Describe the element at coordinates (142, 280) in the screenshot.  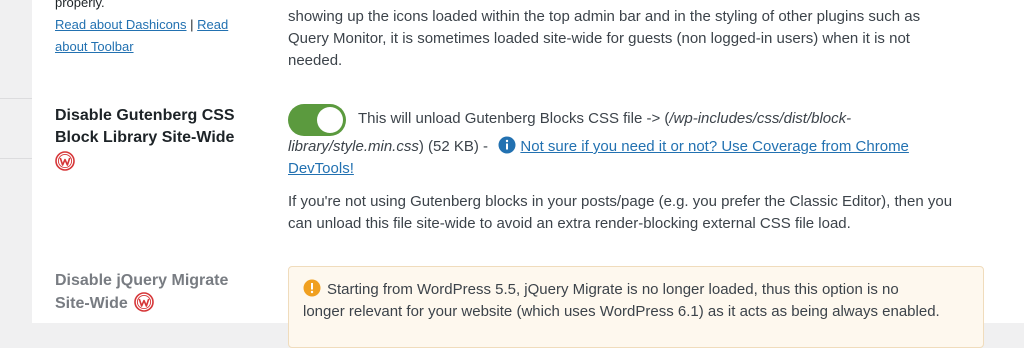
I see `jquery-label-line: Disable jQuery Migrate` at that location.